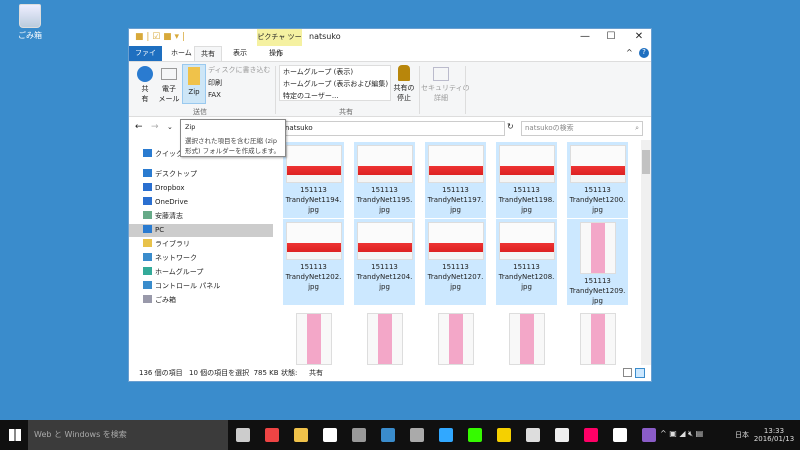  I want to click on search-input: natsukoの検索 ⌕, so click(582, 128).